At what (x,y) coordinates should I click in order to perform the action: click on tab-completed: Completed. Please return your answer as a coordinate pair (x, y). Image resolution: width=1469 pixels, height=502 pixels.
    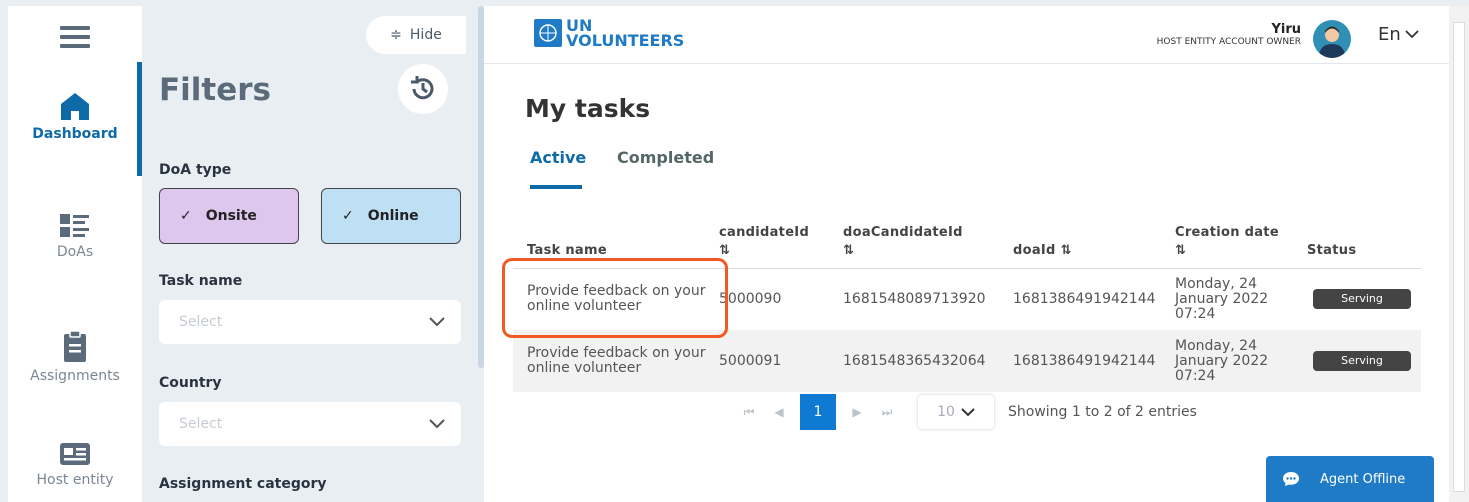
    Looking at the image, I should click on (665, 157).